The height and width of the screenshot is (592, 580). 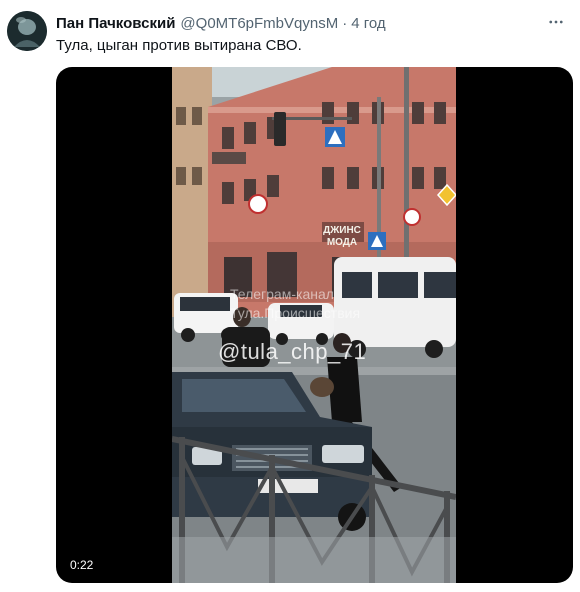 What do you see at coordinates (282, 294) in the screenshot?
I see `watermark-subtitle-line-1: Телеграм-канал` at bounding box center [282, 294].